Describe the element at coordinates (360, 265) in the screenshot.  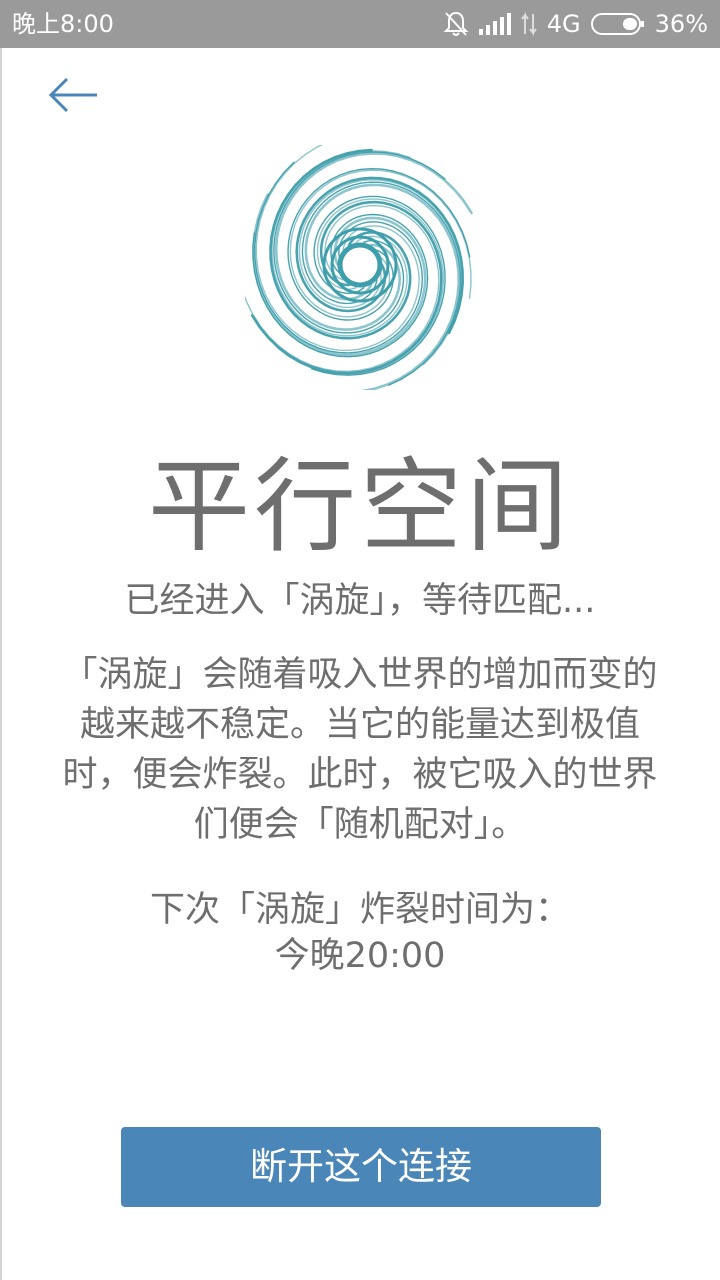
I see `vortex-ring` at that location.